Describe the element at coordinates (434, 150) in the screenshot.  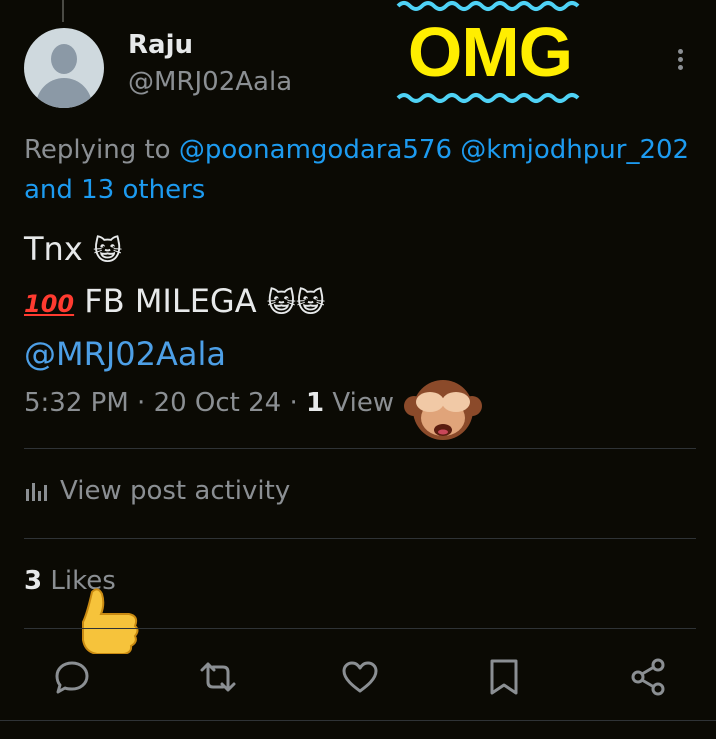
I see `reply-mentions: @poonamgodara576 @kmjodhpur_202` at that location.